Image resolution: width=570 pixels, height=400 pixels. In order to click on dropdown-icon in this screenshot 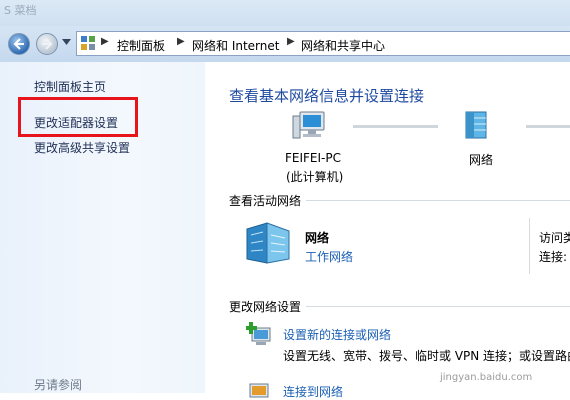, I will do `click(66, 42)`.